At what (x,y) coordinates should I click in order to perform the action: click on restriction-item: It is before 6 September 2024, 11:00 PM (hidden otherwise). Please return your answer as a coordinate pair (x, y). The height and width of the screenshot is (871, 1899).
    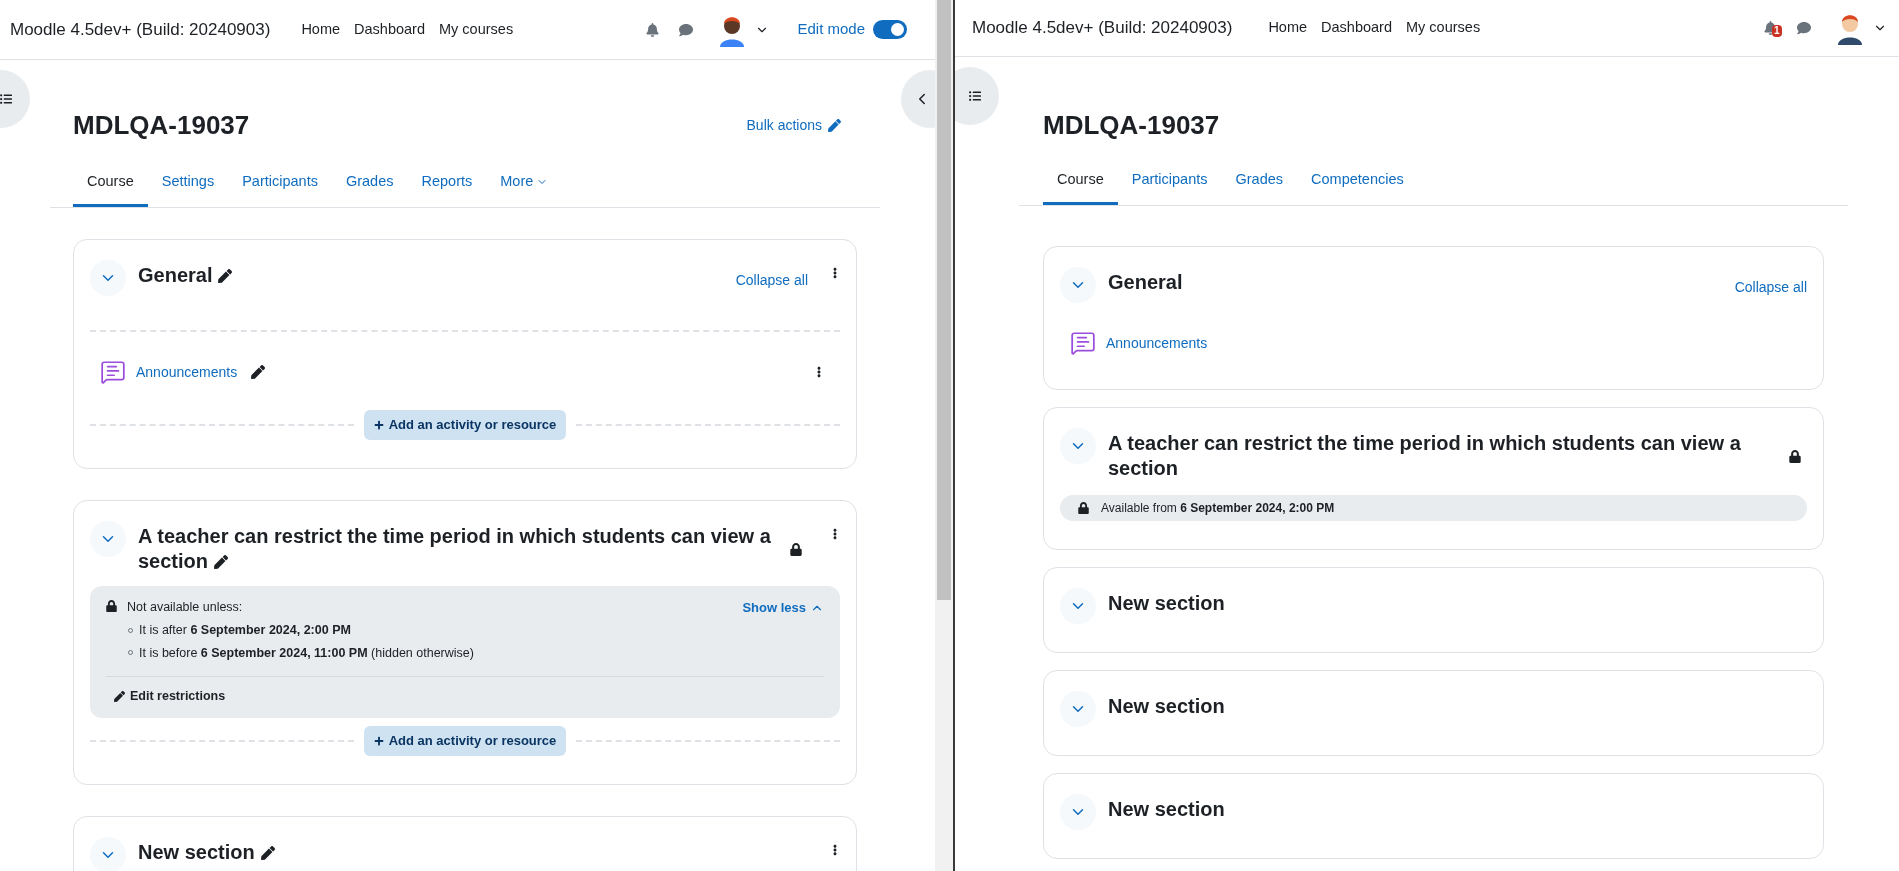
    Looking at the image, I should click on (306, 653).